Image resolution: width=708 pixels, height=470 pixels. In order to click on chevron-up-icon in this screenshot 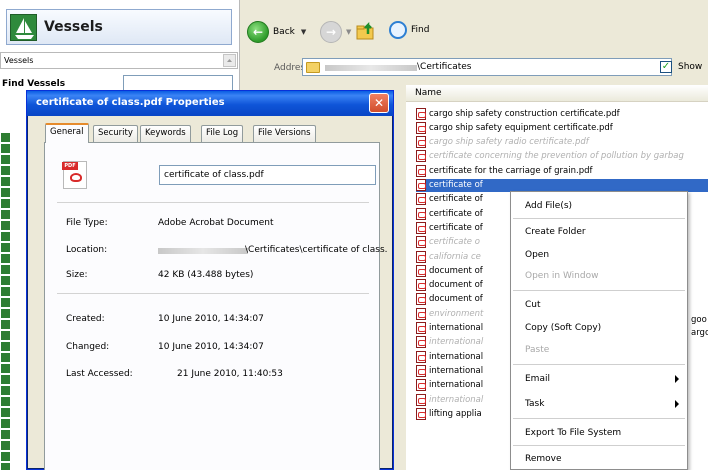, I will do `click(229, 60)`.